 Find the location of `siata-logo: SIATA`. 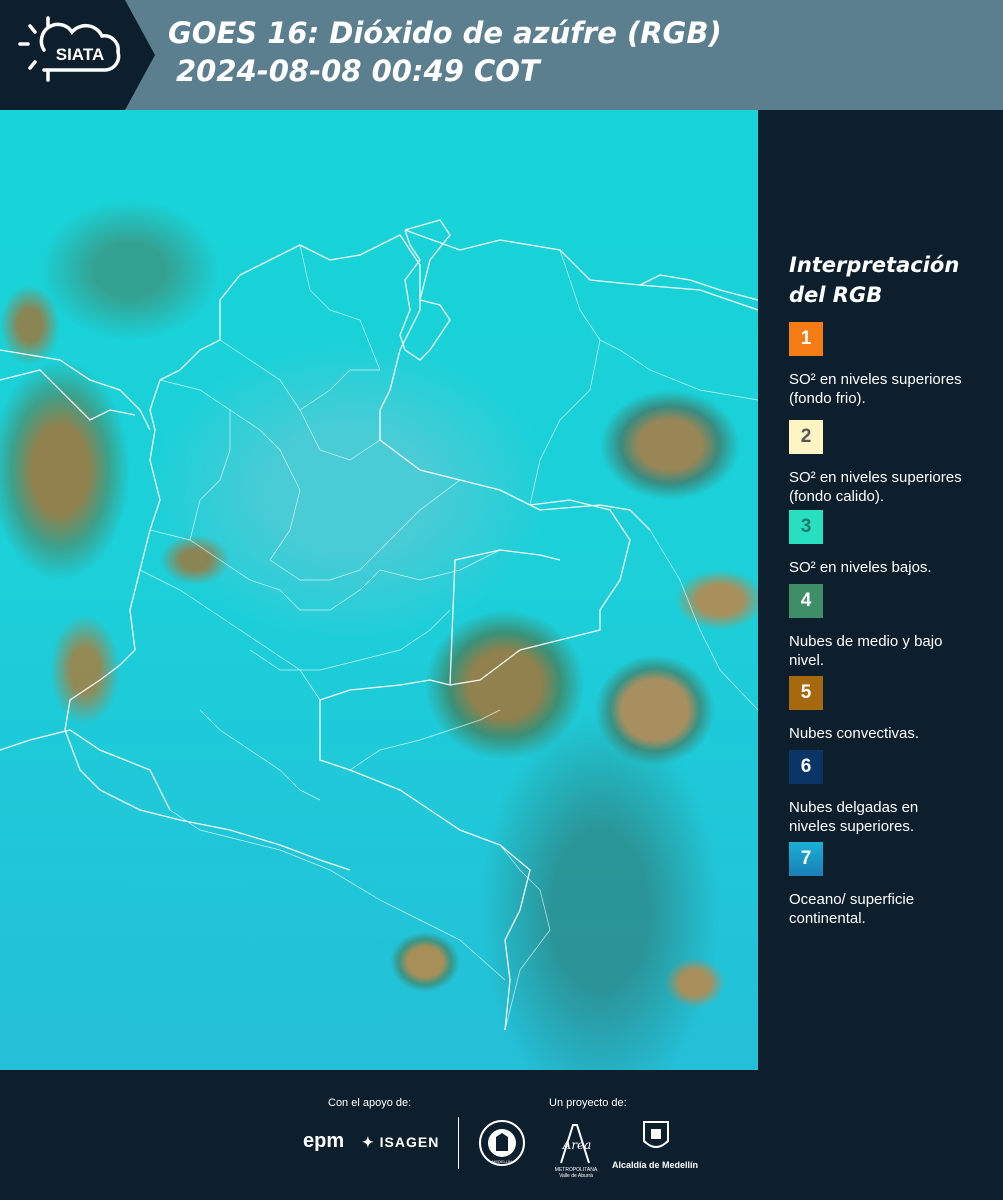

siata-logo: SIATA is located at coordinates (69, 49).